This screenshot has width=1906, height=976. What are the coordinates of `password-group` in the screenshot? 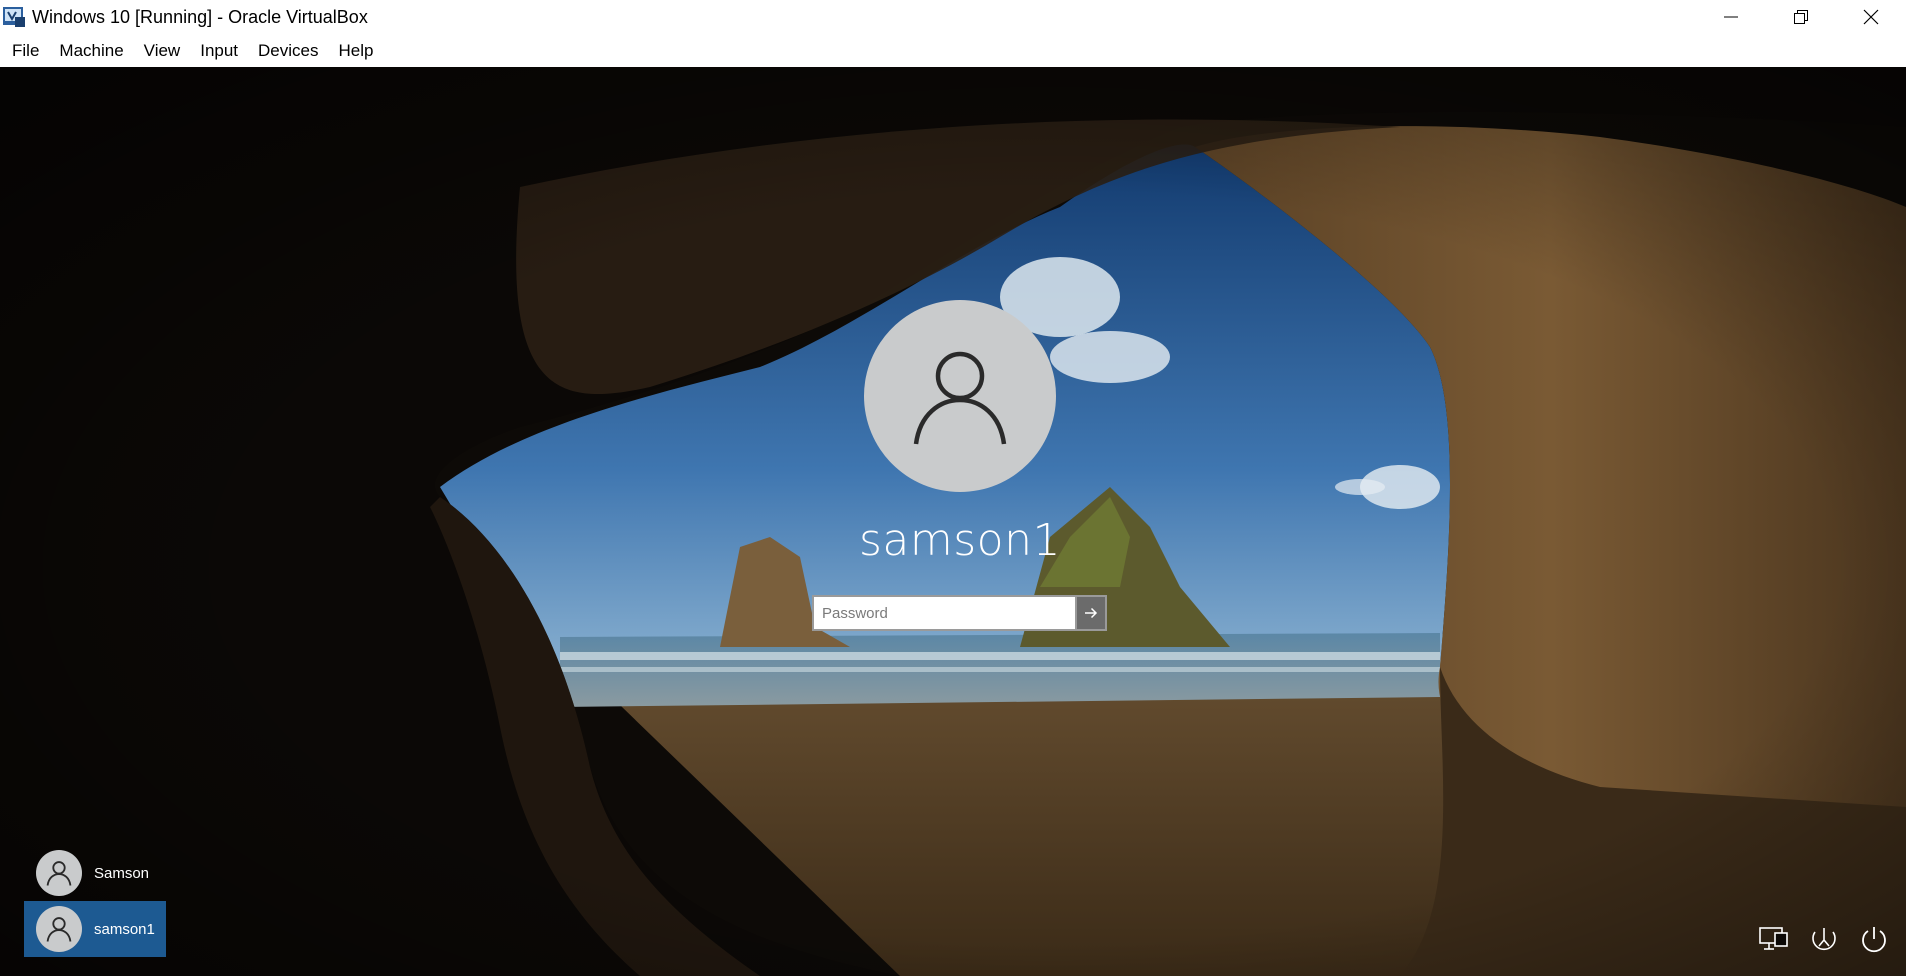 It's located at (959, 613).